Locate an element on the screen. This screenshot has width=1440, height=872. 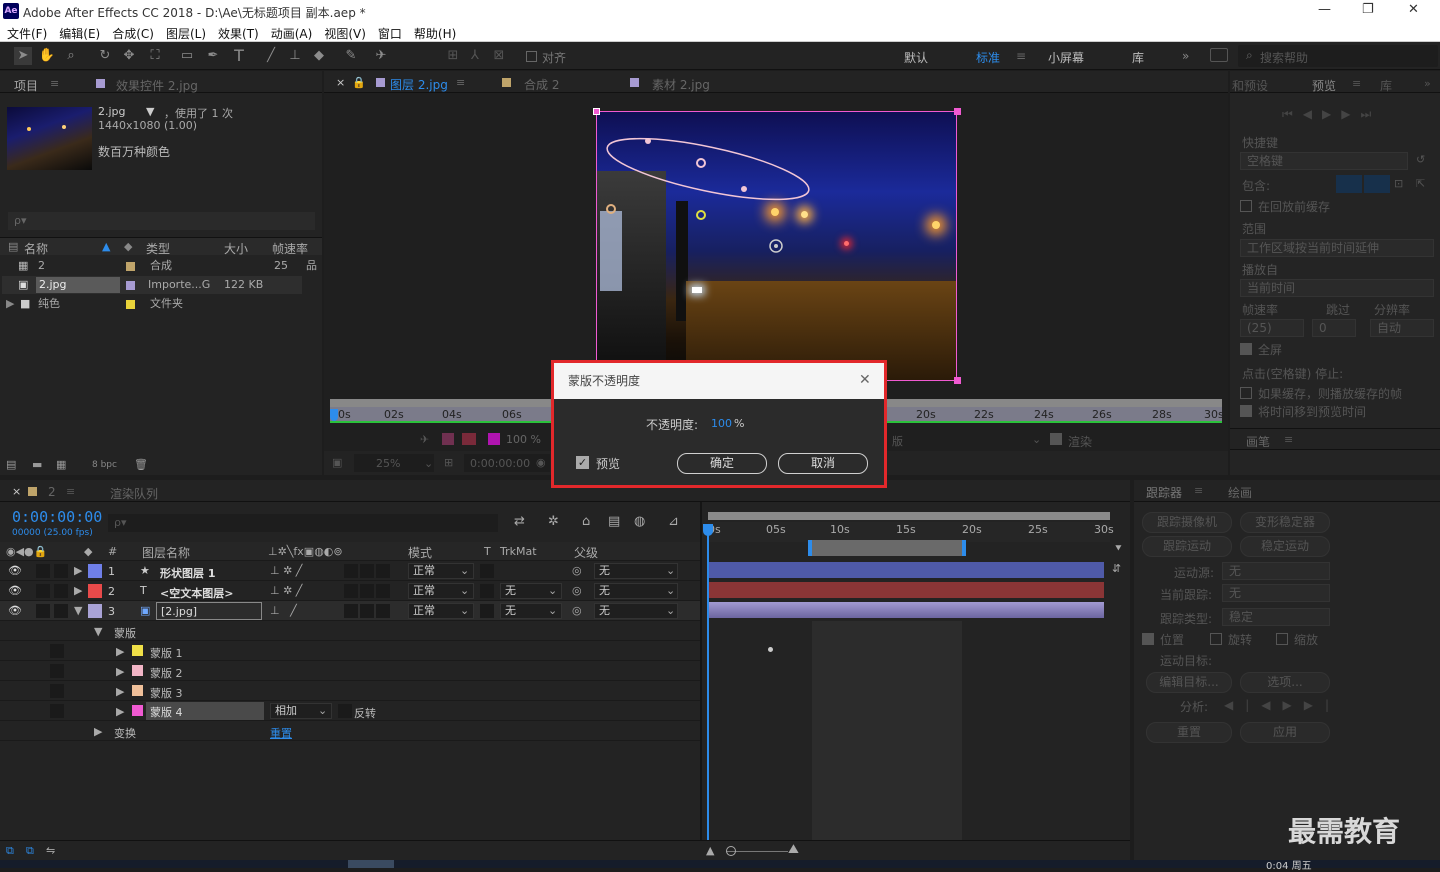
preview-tab: 预览 is located at coordinates (1324, 85).